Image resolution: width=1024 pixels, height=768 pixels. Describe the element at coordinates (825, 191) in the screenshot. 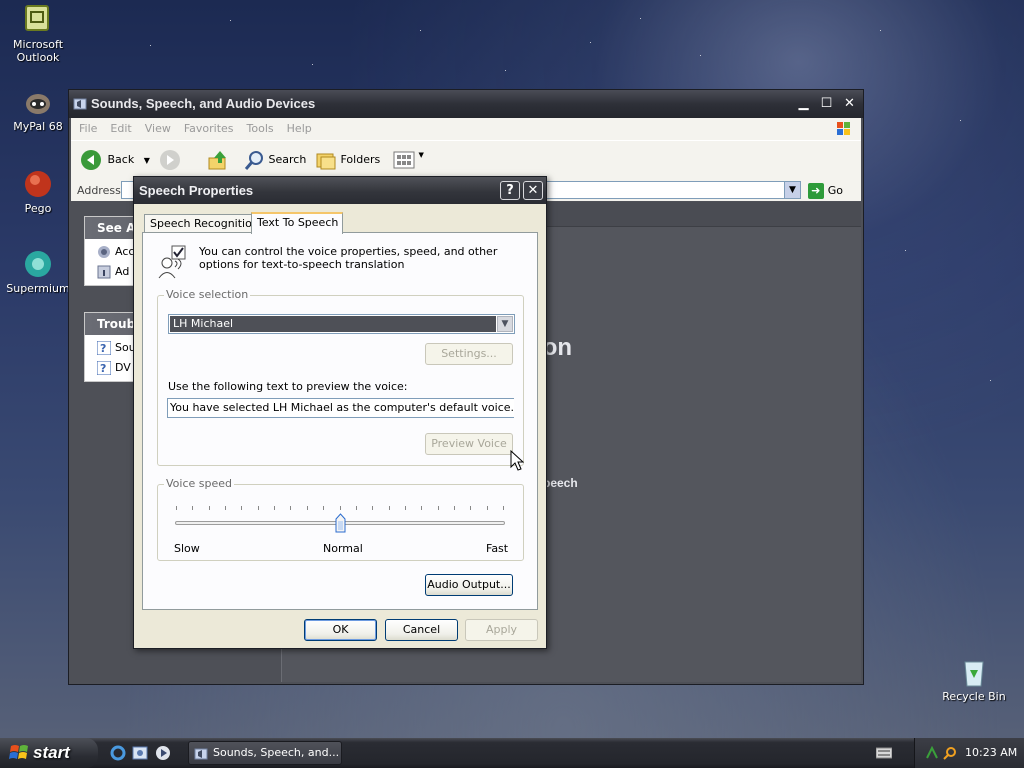

I see `go-button: ➜ Go` at that location.